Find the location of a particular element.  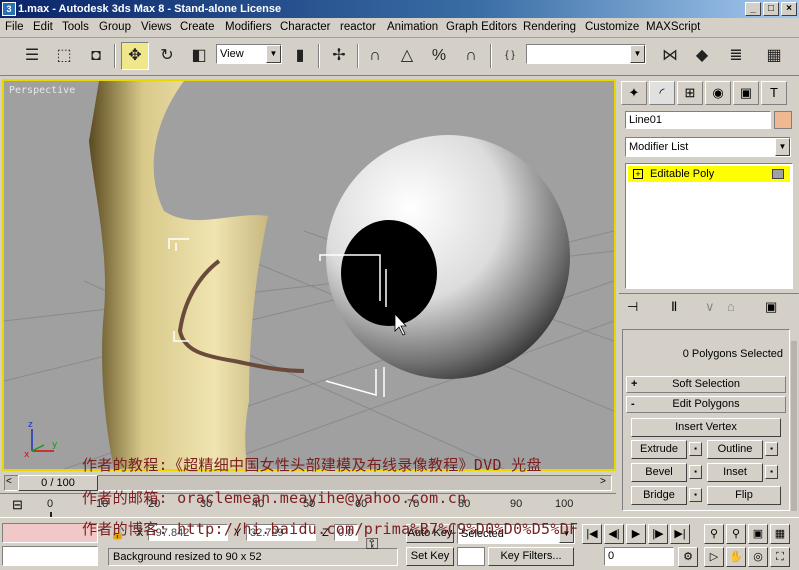

menu-animation: Animation is located at coordinates (412, 27).